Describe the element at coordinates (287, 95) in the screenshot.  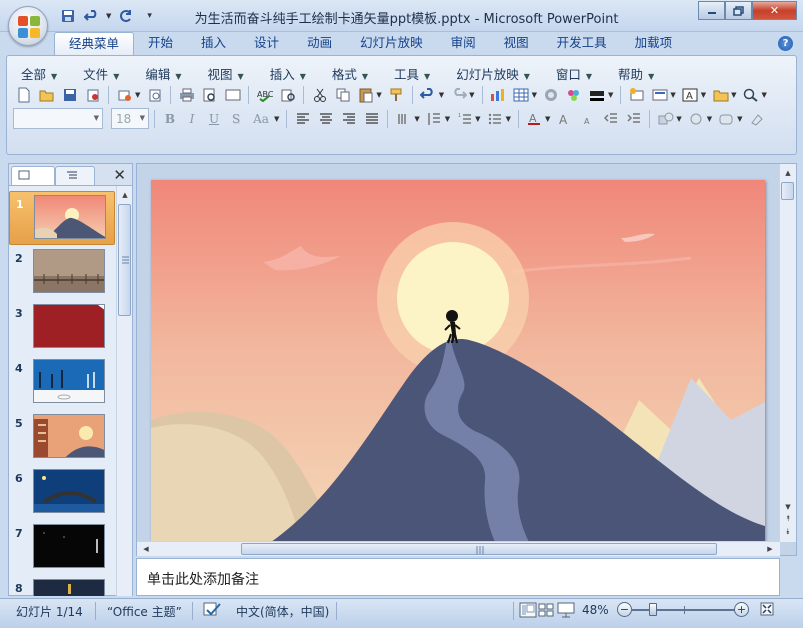
I see `research-icon` at that location.